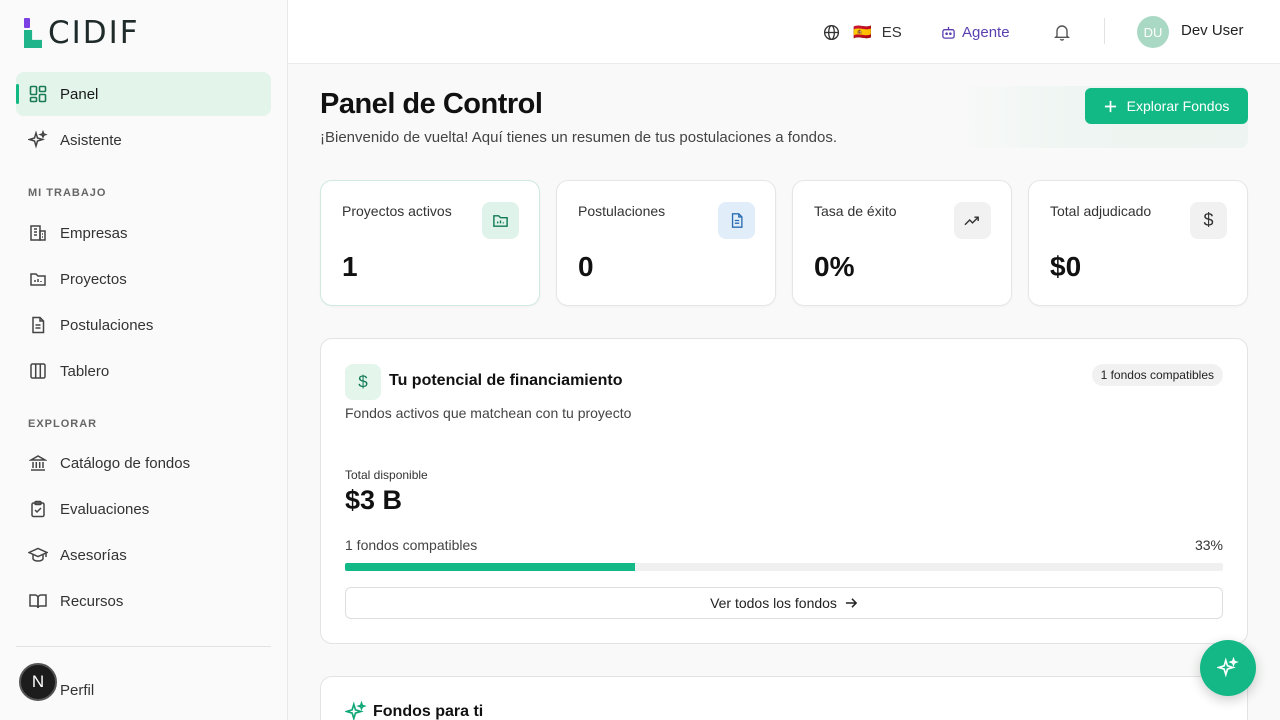 The width and height of the screenshot is (1280, 720). I want to click on stat-label: Tasa de éxito, so click(855, 211).